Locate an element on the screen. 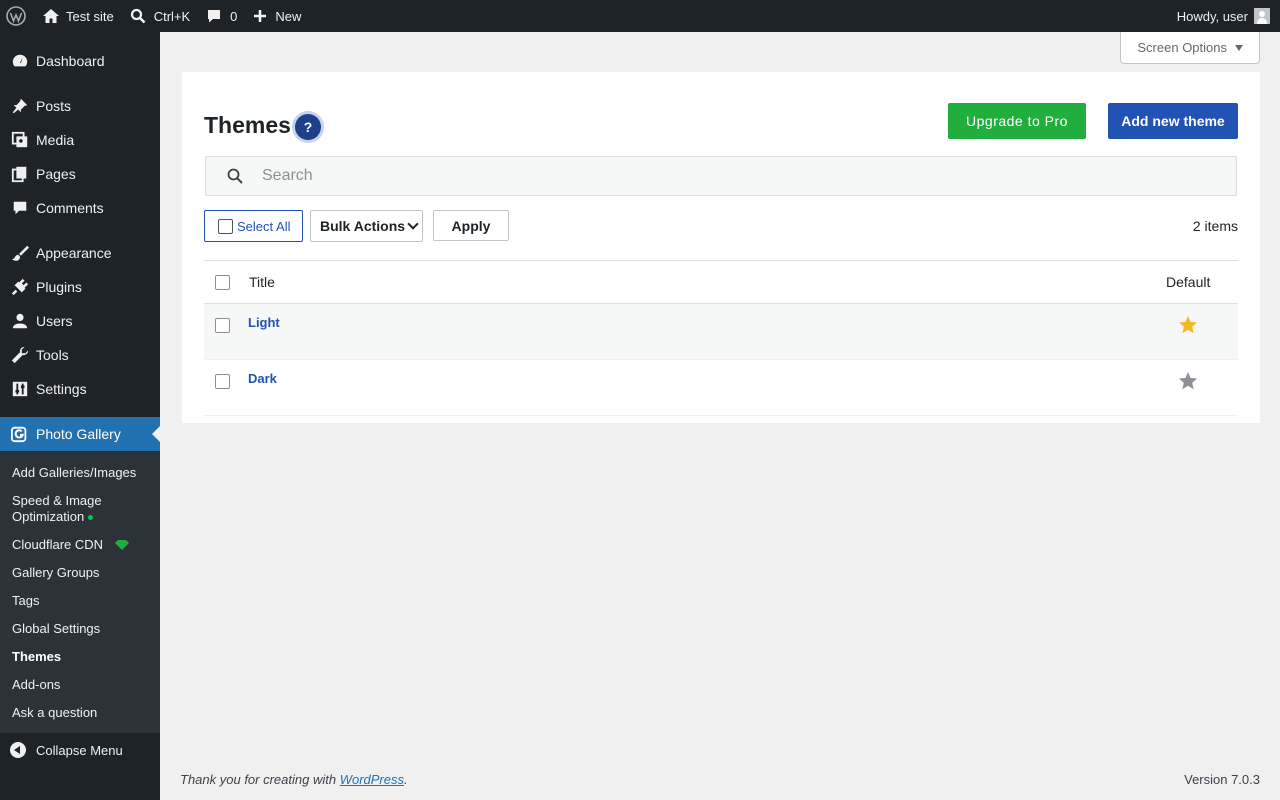 The image size is (1280, 800). select-all-label: Select All is located at coordinates (264, 226).